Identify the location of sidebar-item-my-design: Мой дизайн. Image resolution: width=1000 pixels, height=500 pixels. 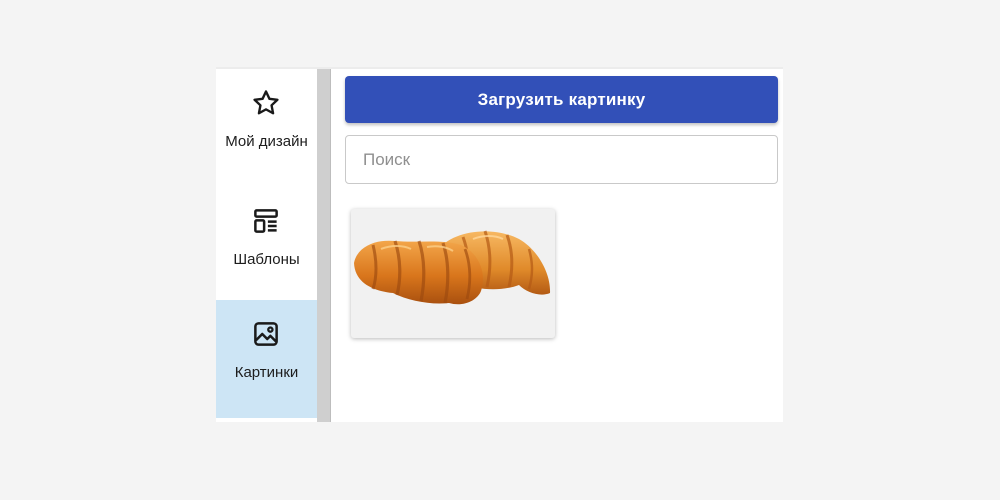
(266, 128).